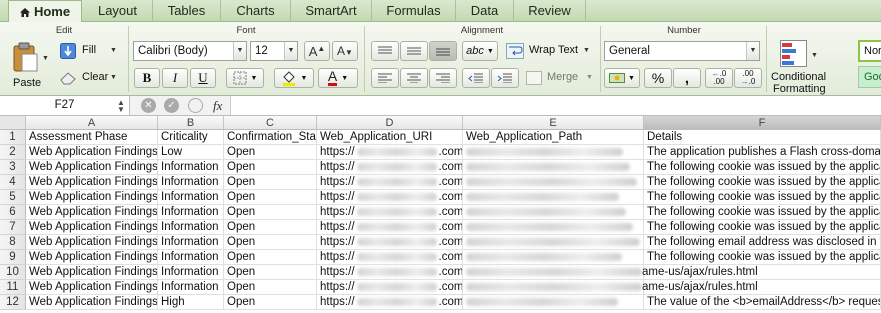 The width and height of the screenshot is (881, 313). Describe the element at coordinates (414, 11) in the screenshot. I see `tab-formulas: Formulas` at that location.